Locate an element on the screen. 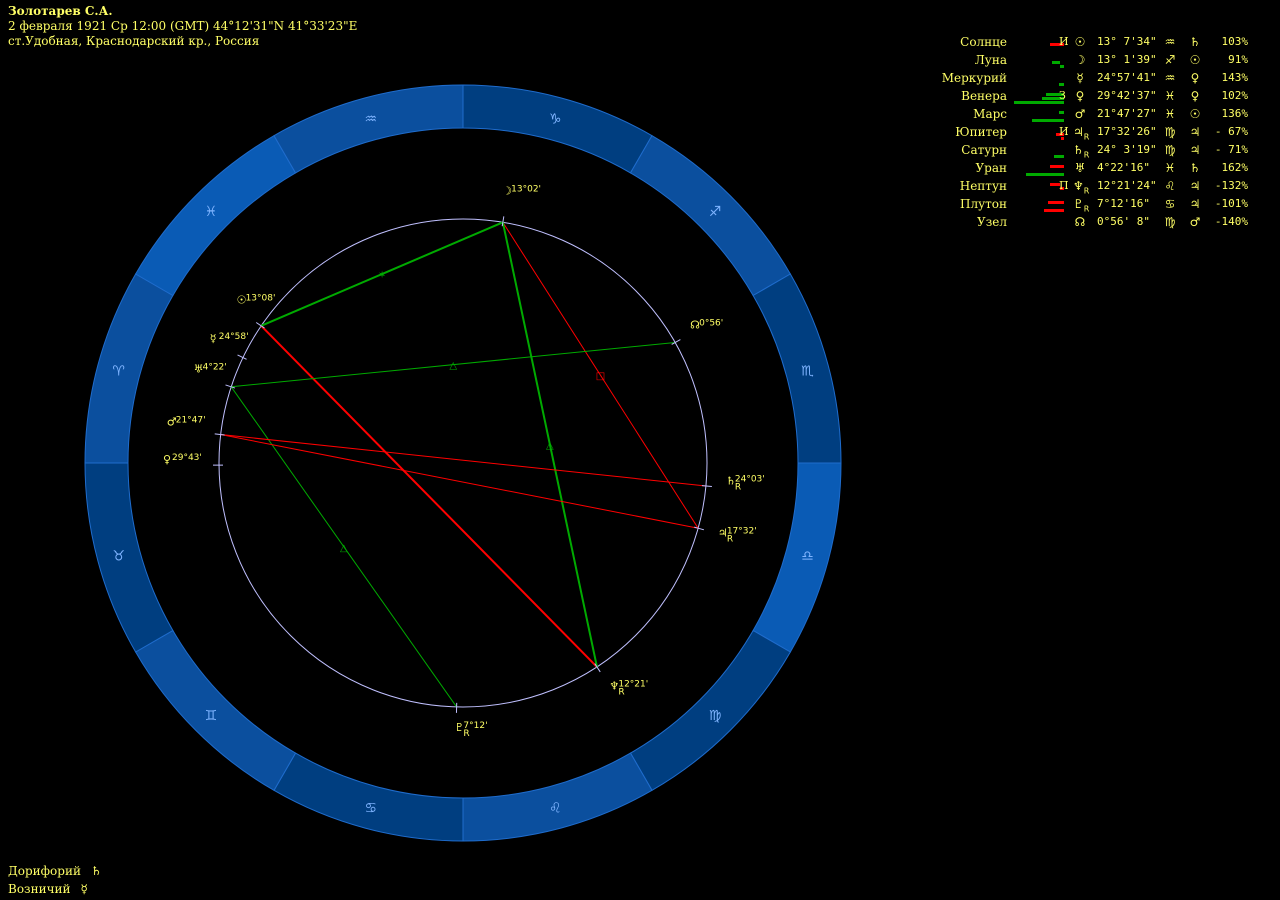  sagittarius-sign-icon: ♐ is located at coordinates (715, 212).